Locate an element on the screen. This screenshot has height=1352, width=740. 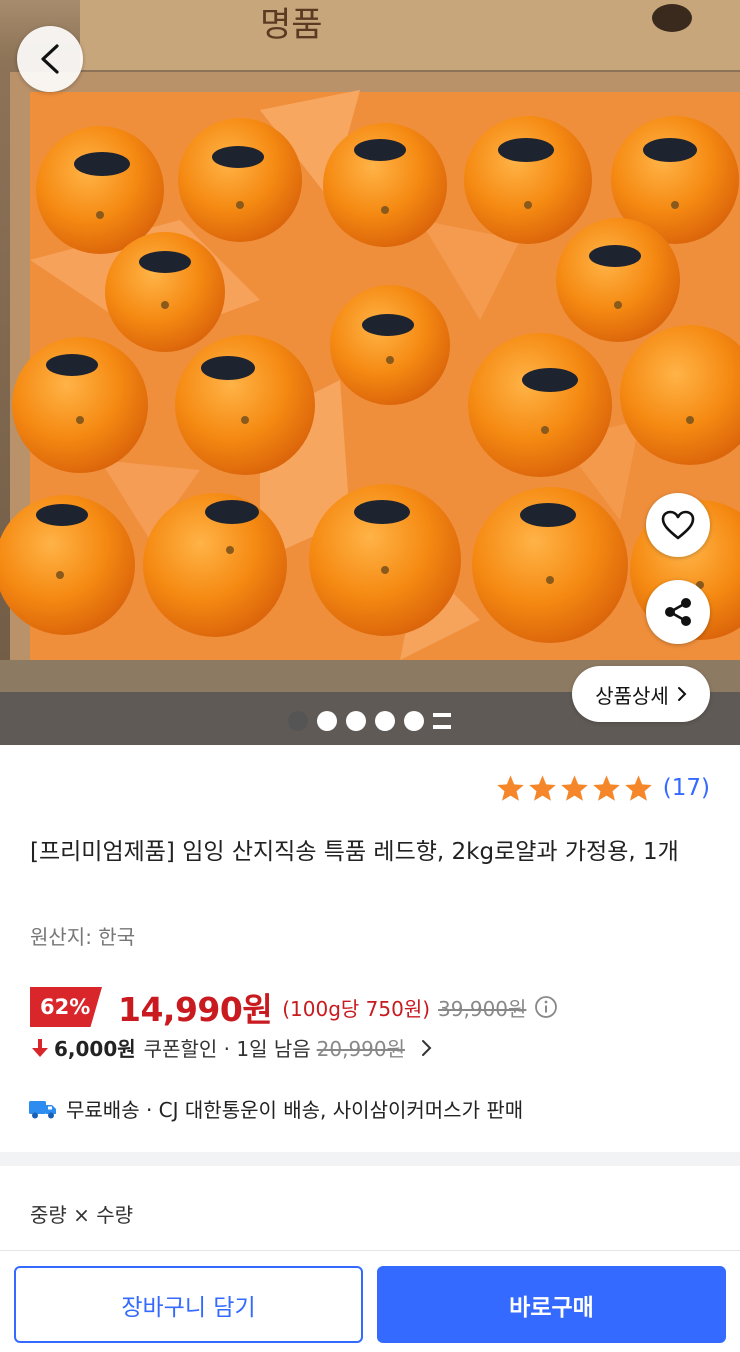
heart-icon is located at coordinates (678, 525).